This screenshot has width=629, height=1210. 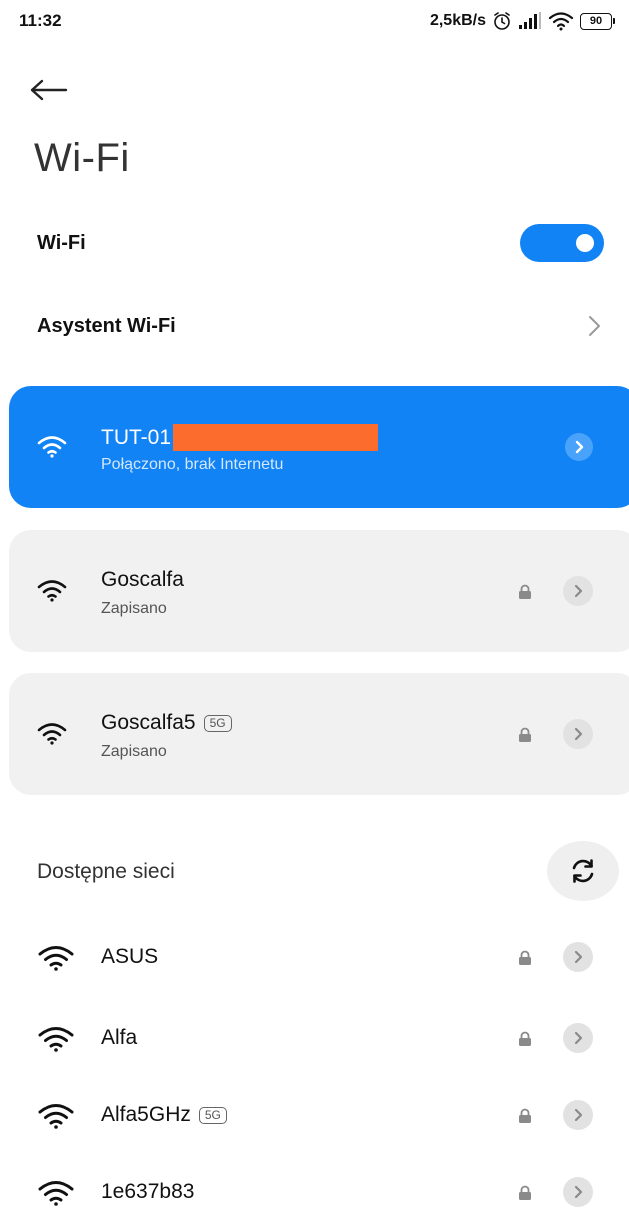 I want to click on network-name-text: Goscalfa, so click(x=142, y=579).